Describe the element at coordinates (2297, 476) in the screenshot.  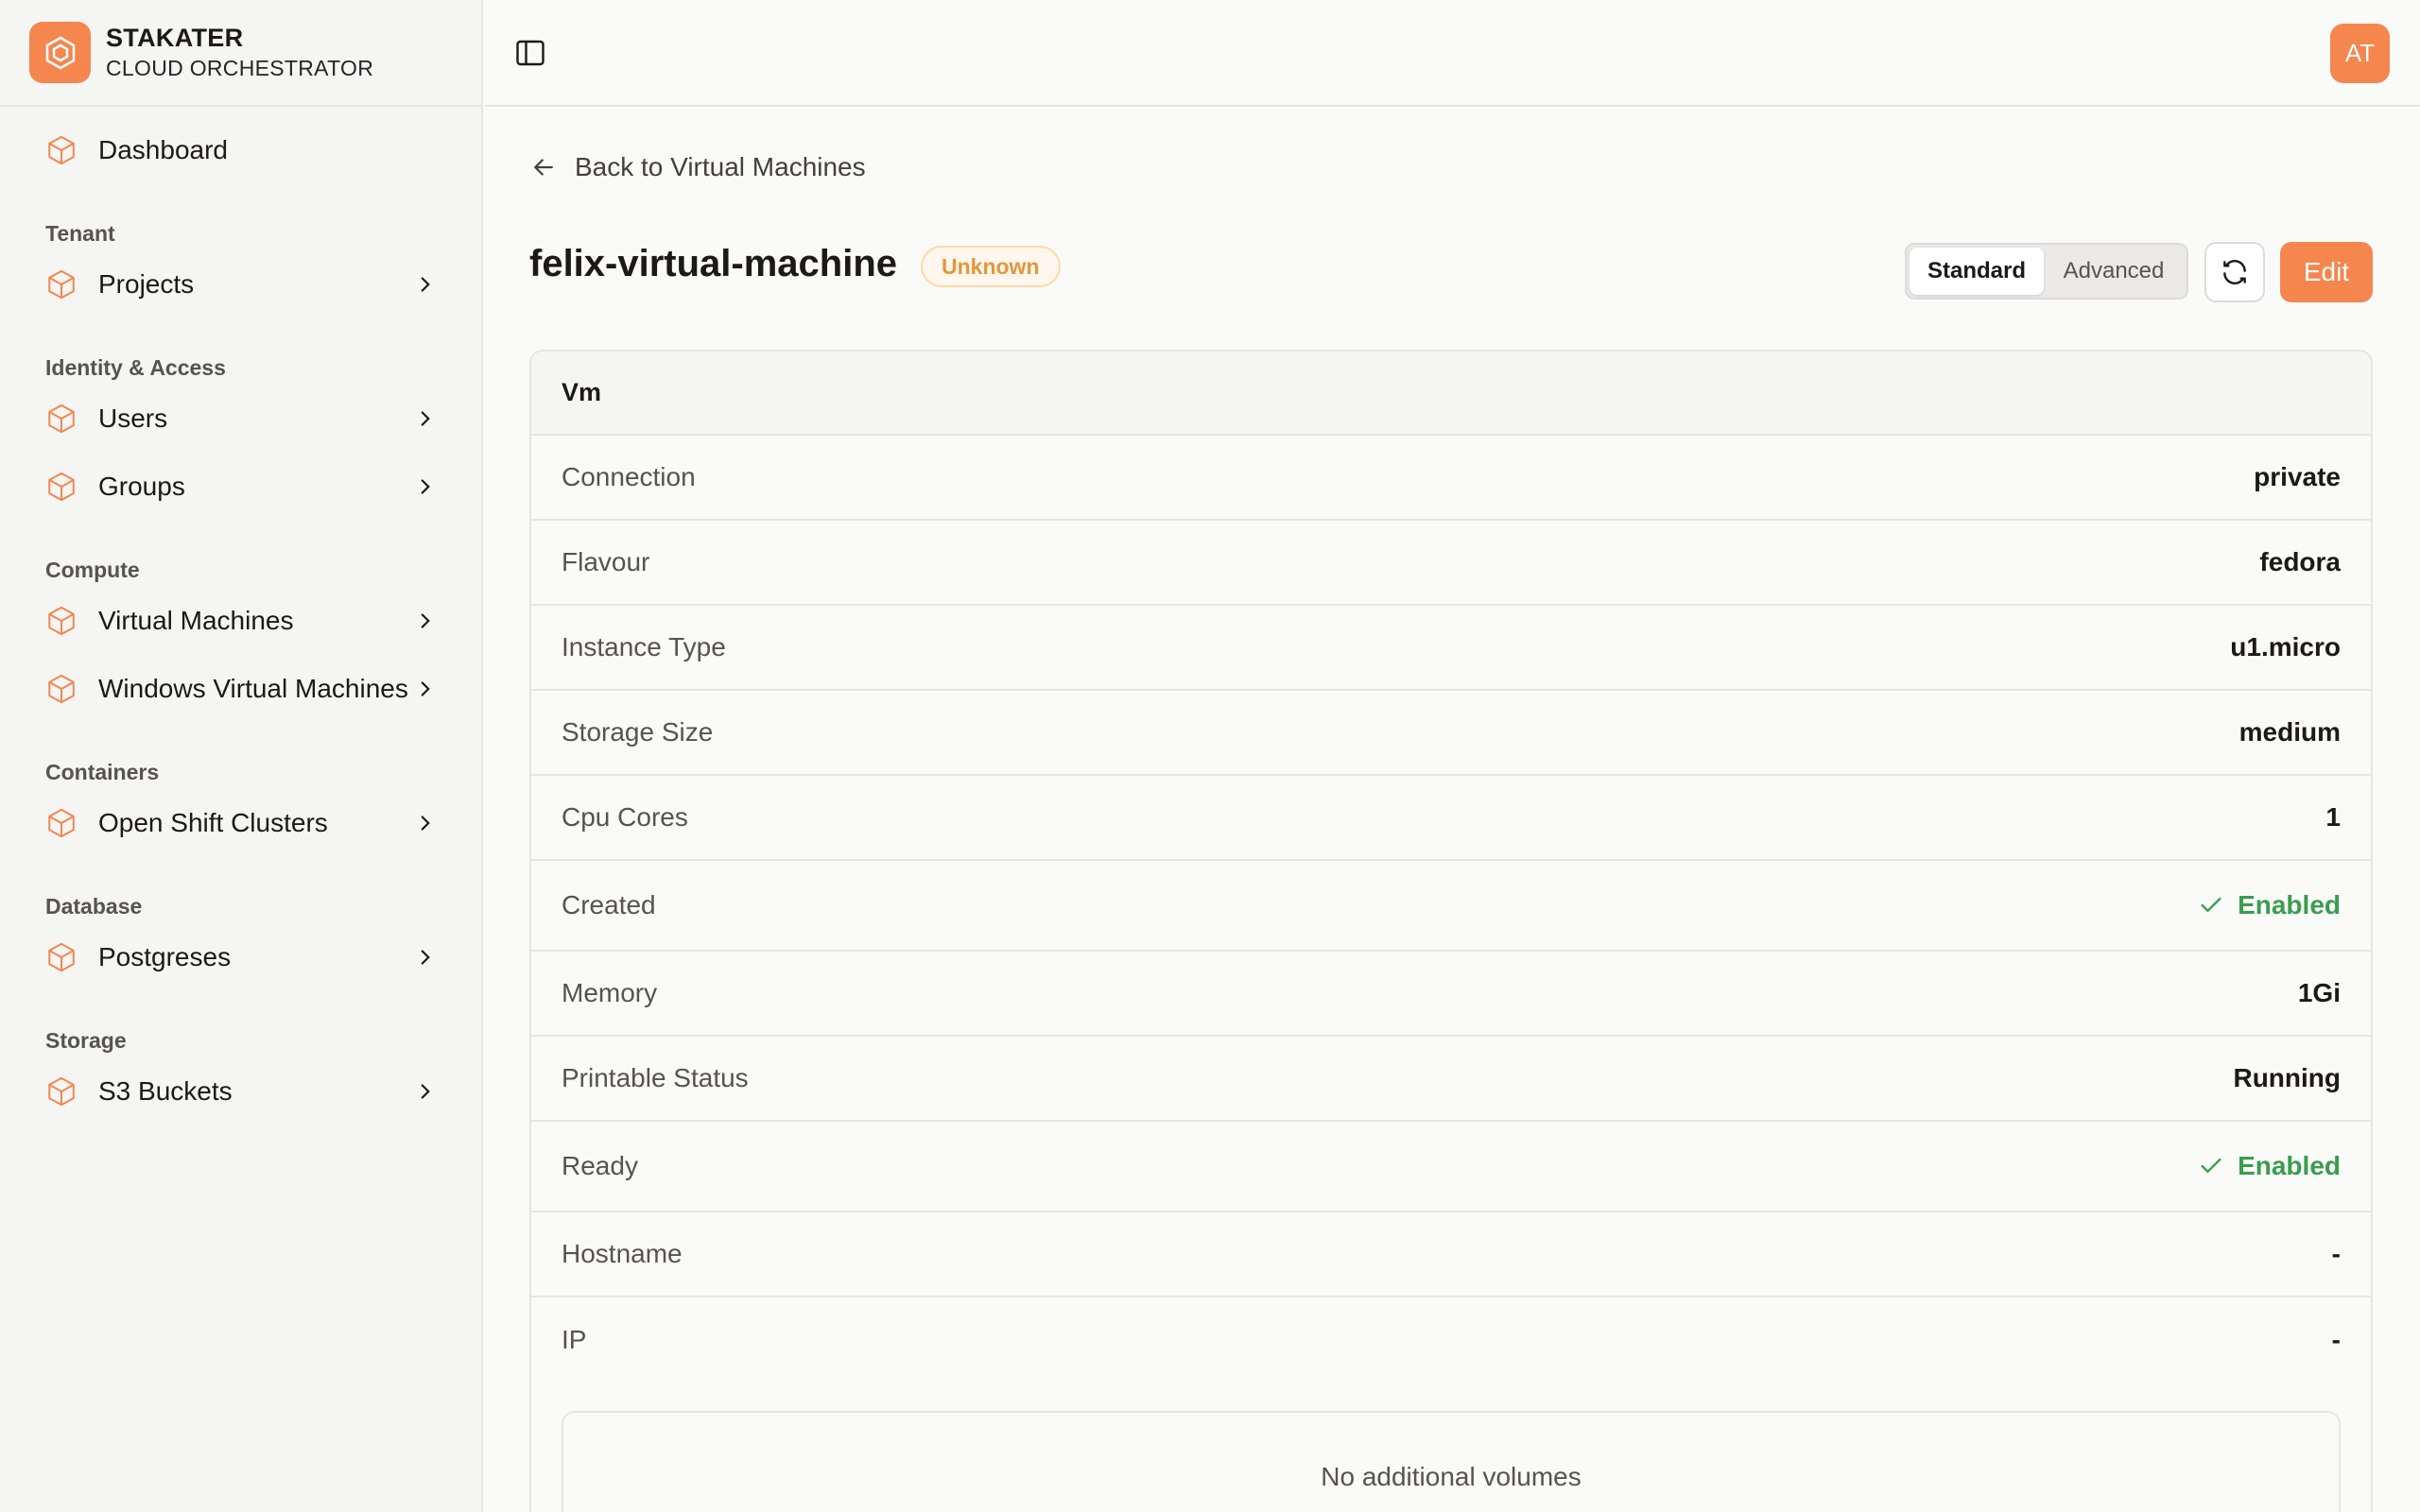
I see `detail-value: private` at that location.